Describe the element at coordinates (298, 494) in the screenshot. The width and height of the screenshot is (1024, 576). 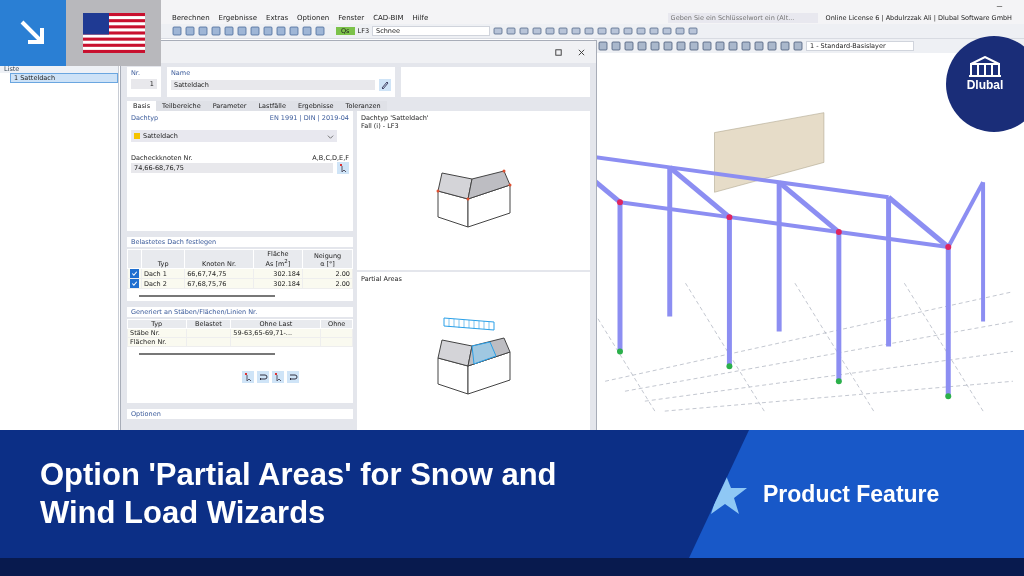
I see `banner-title: Option 'Partial Areas' for Snow and Wind Load Wizards` at that location.